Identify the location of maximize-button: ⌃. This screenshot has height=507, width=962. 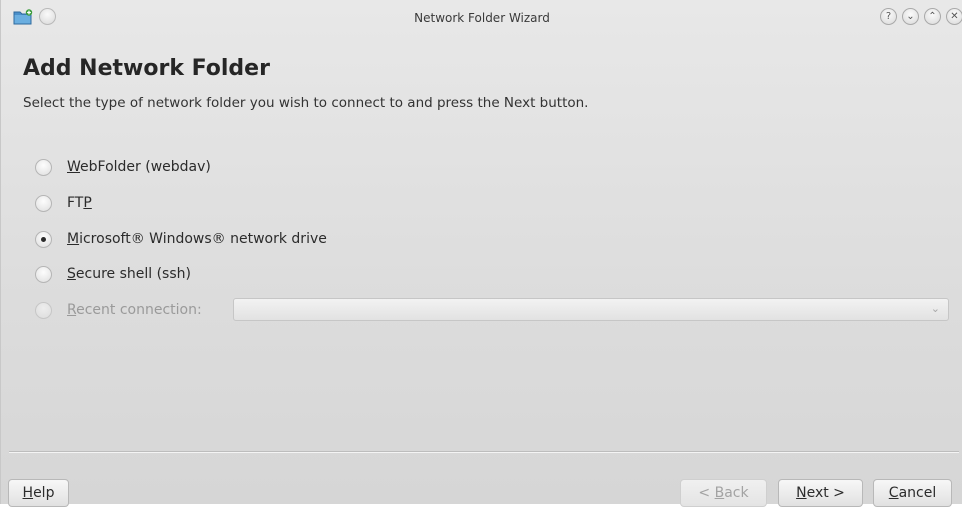
(932, 16).